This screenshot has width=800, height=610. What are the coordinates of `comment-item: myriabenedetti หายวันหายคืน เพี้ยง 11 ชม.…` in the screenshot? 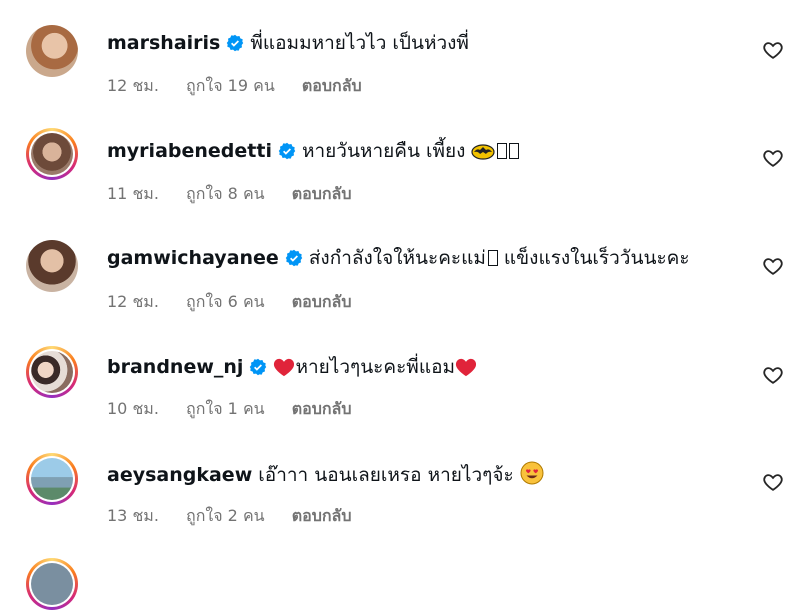 It's located at (400, 173).